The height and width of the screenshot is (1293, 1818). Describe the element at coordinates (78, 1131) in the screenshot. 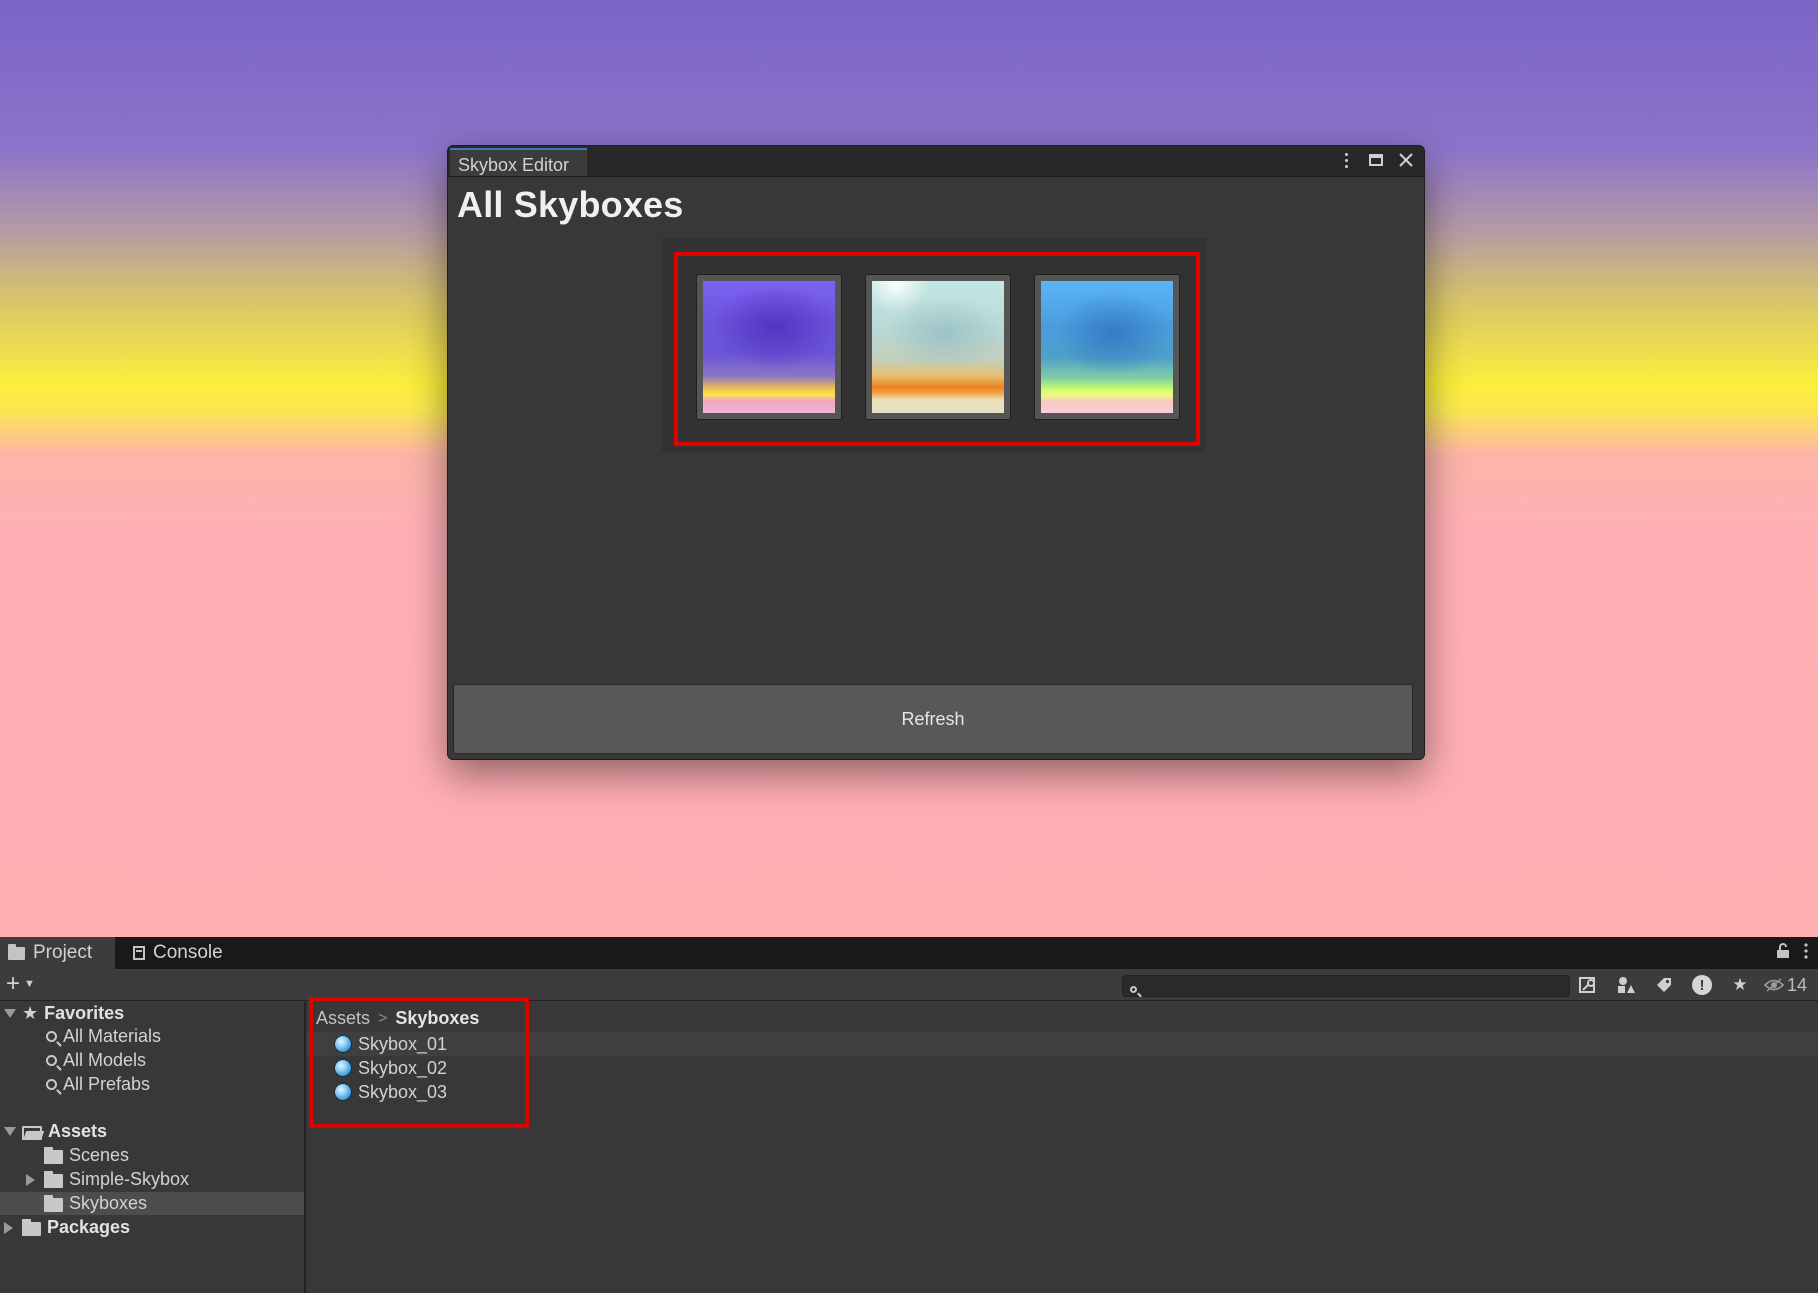

I see `tree-item-label: Assets` at that location.